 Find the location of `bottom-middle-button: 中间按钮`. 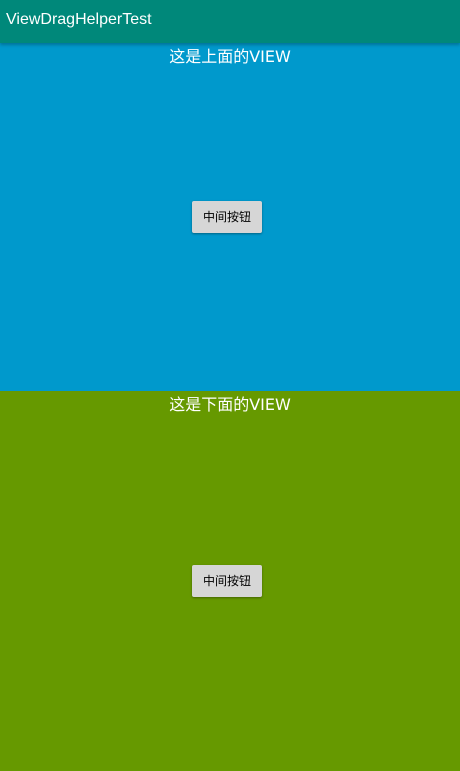

bottom-middle-button: 中间按钮 is located at coordinates (227, 581).